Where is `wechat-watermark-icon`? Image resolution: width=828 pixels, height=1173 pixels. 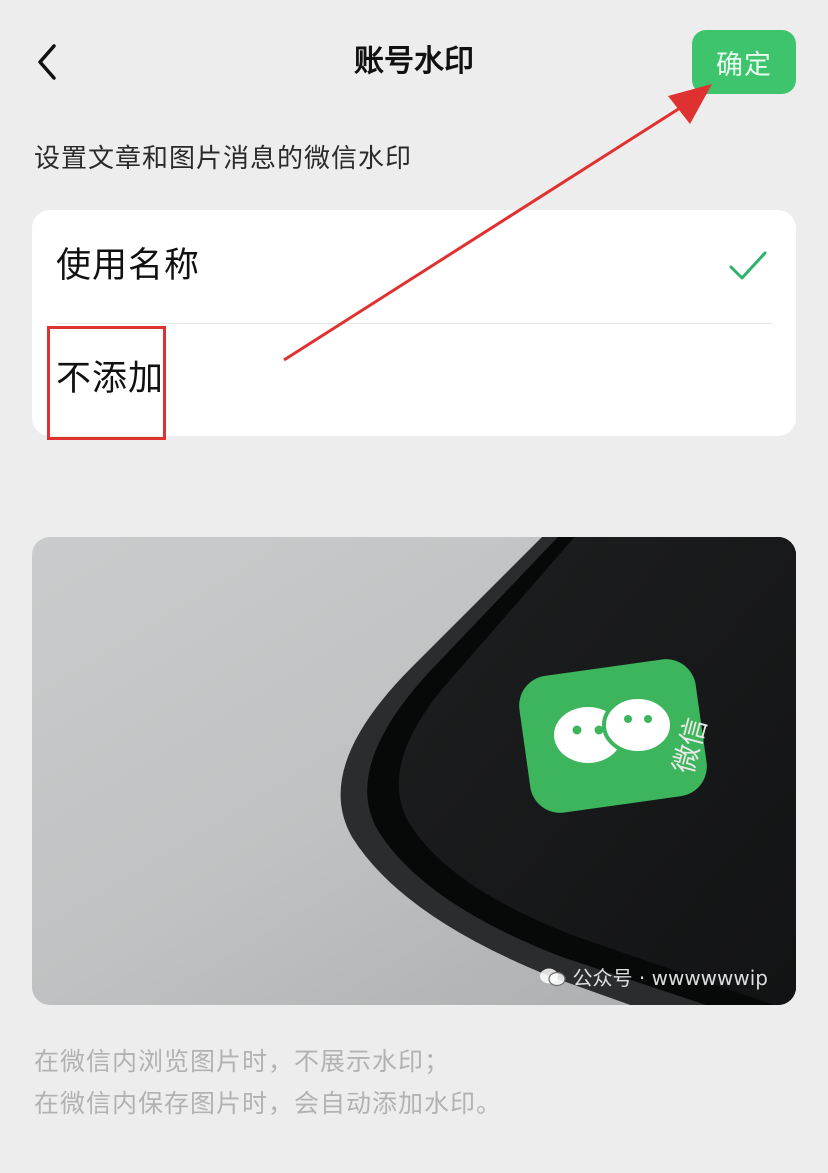 wechat-watermark-icon is located at coordinates (552, 977).